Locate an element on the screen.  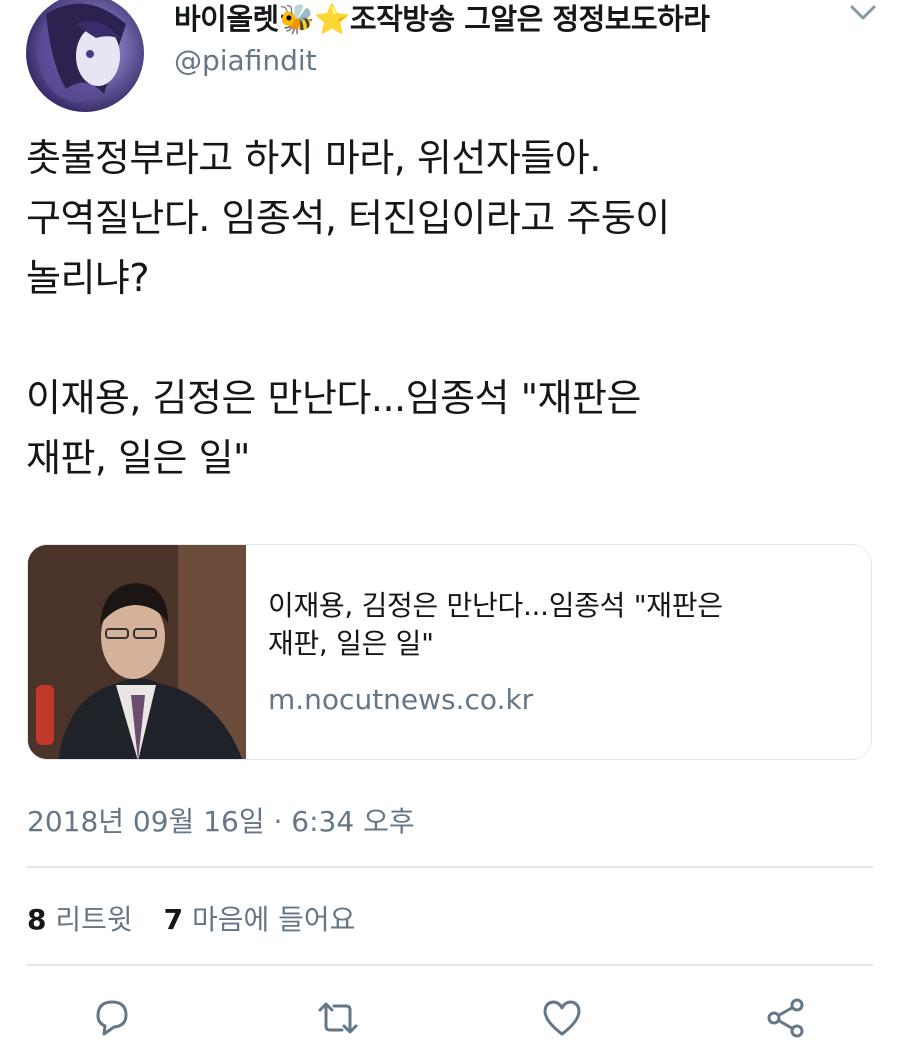
tweet-line: 촛불정부라고 하지 마라, 위선자들아. is located at coordinates (313, 158).